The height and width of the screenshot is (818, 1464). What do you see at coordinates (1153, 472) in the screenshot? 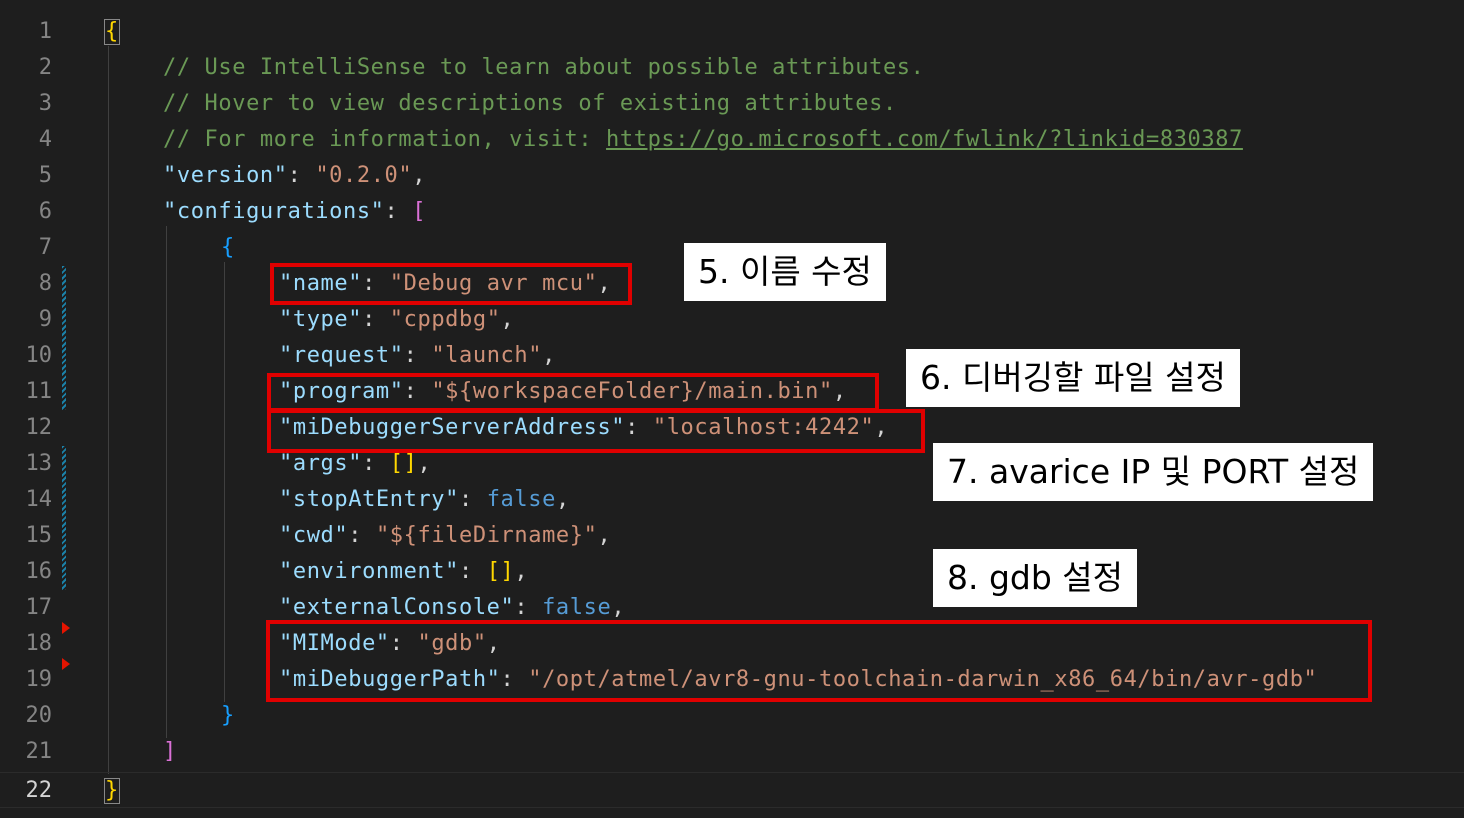
I see `callout-step7: 7. avarice IP 및 PORT 설정` at bounding box center [1153, 472].